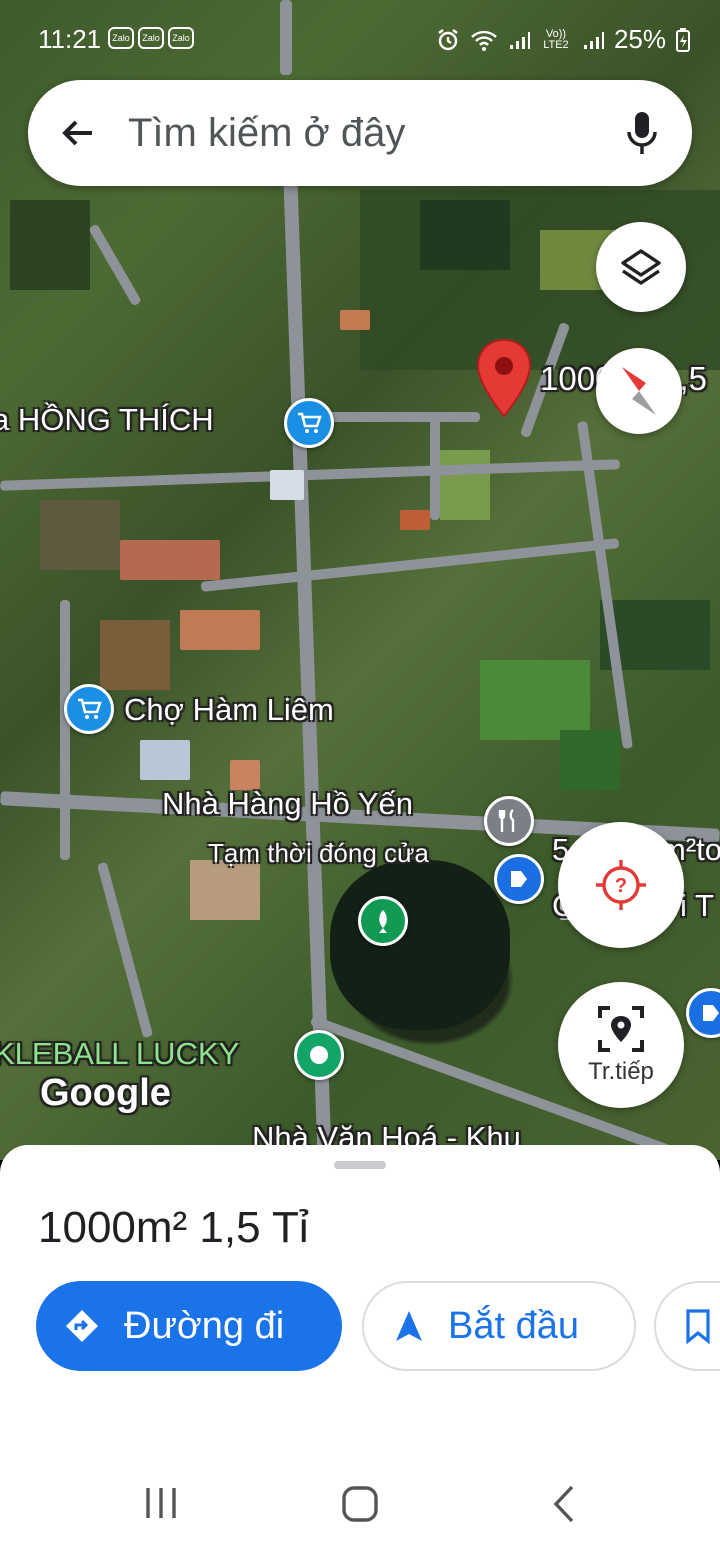 This screenshot has width=720, height=1560. What do you see at coordinates (484, 40) in the screenshot?
I see `wifi-icon` at bounding box center [484, 40].